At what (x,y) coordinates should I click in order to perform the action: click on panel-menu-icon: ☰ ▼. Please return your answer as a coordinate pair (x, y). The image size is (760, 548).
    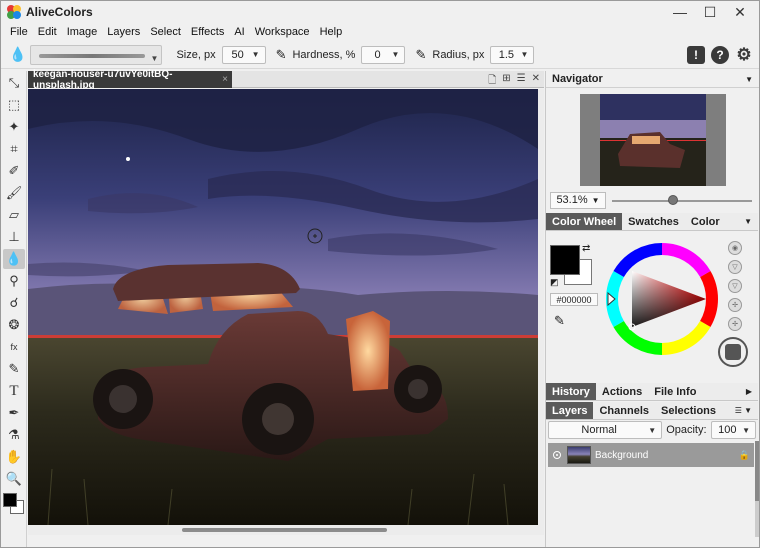
    Looking at the image, I should click on (746, 410).